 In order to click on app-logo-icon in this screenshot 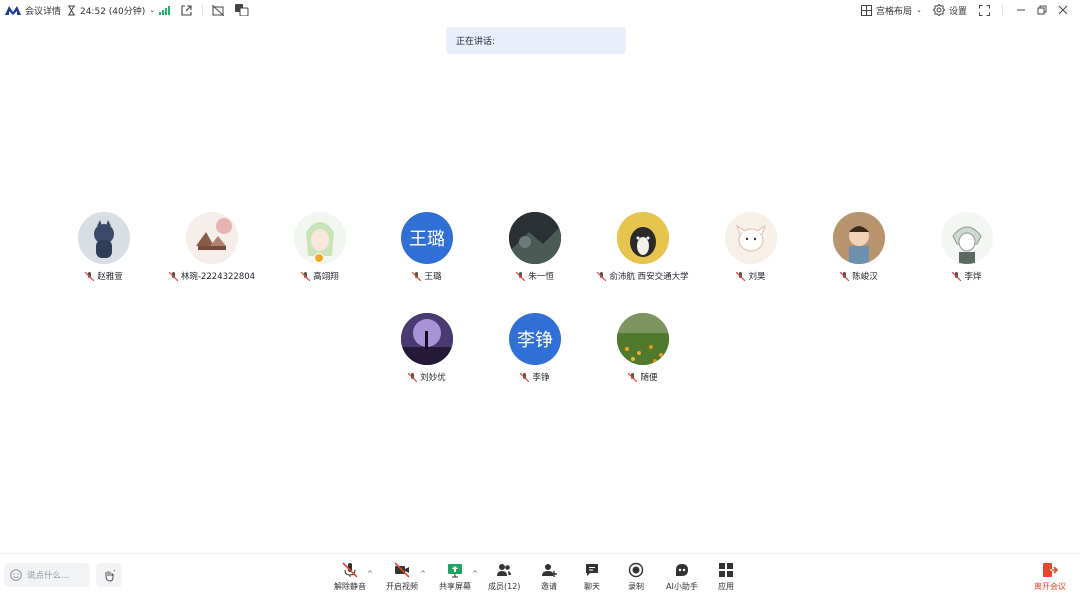, I will do `click(13, 10)`.